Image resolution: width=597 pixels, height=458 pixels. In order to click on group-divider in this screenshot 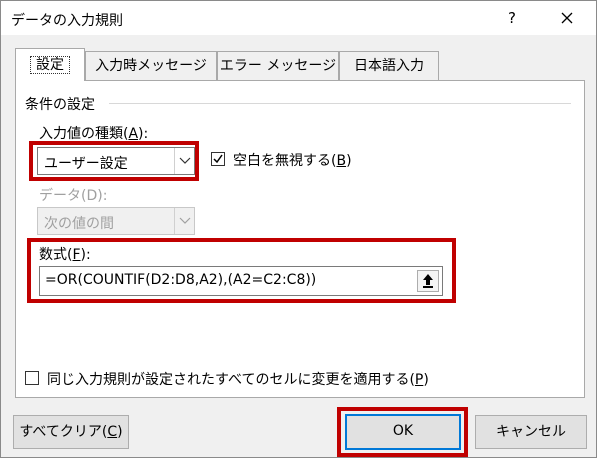, I will do `click(340, 103)`.